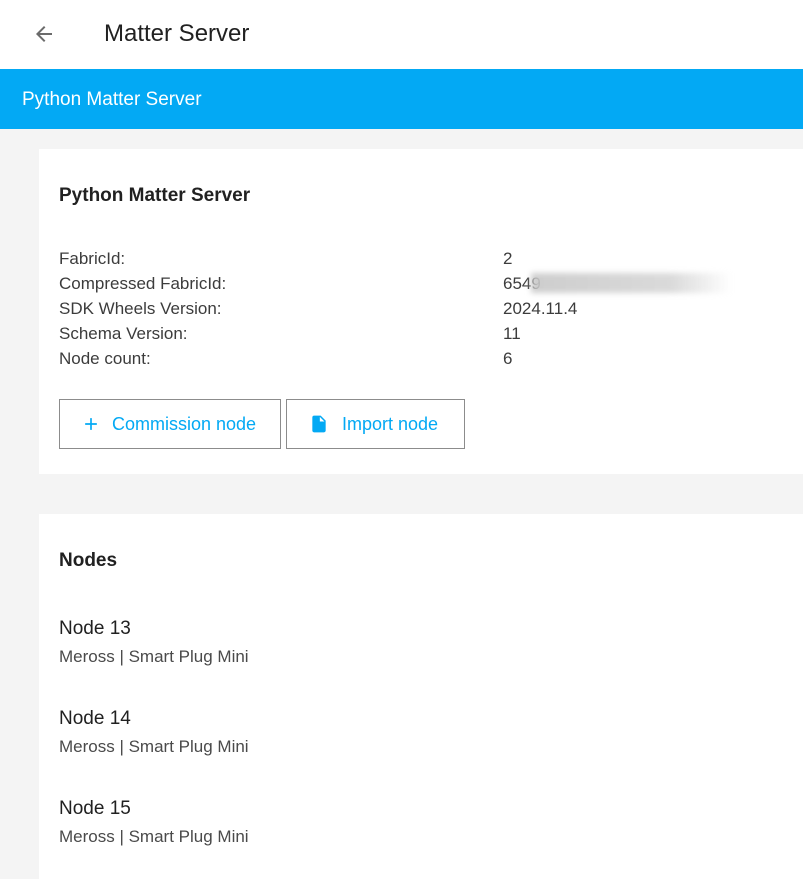 The width and height of the screenshot is (803, 879). Describe the element at coordinates (401, 99) in the screenshot. I see `toolbar: Python Matter Server` at that location.